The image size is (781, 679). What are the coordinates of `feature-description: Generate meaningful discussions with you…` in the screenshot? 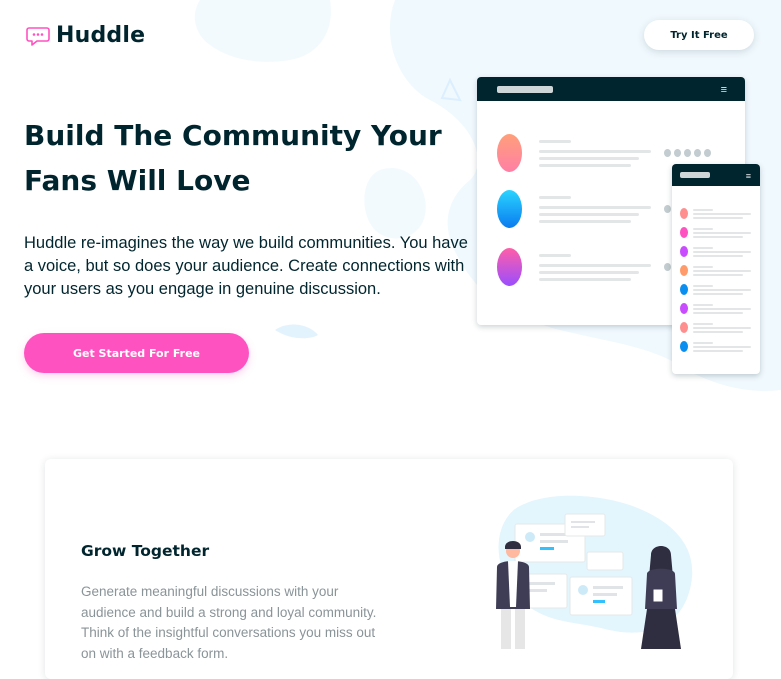 It's located at (229, 622).